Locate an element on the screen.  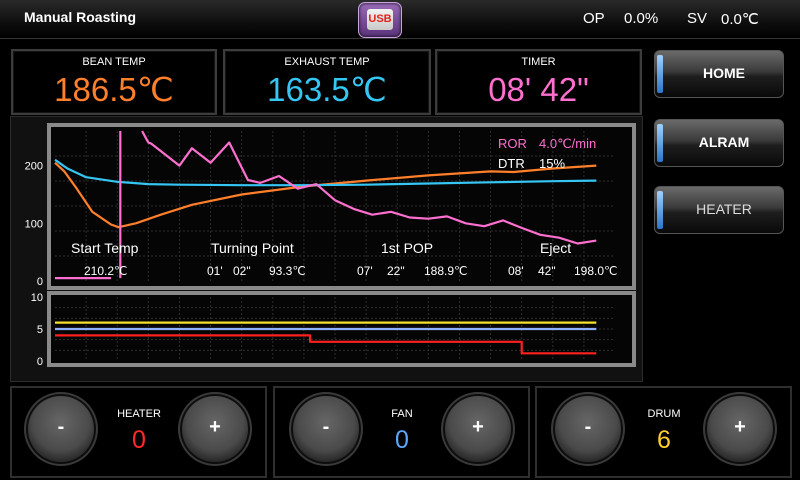
heater-decrease-button: - is located at coordinates (61, 429).